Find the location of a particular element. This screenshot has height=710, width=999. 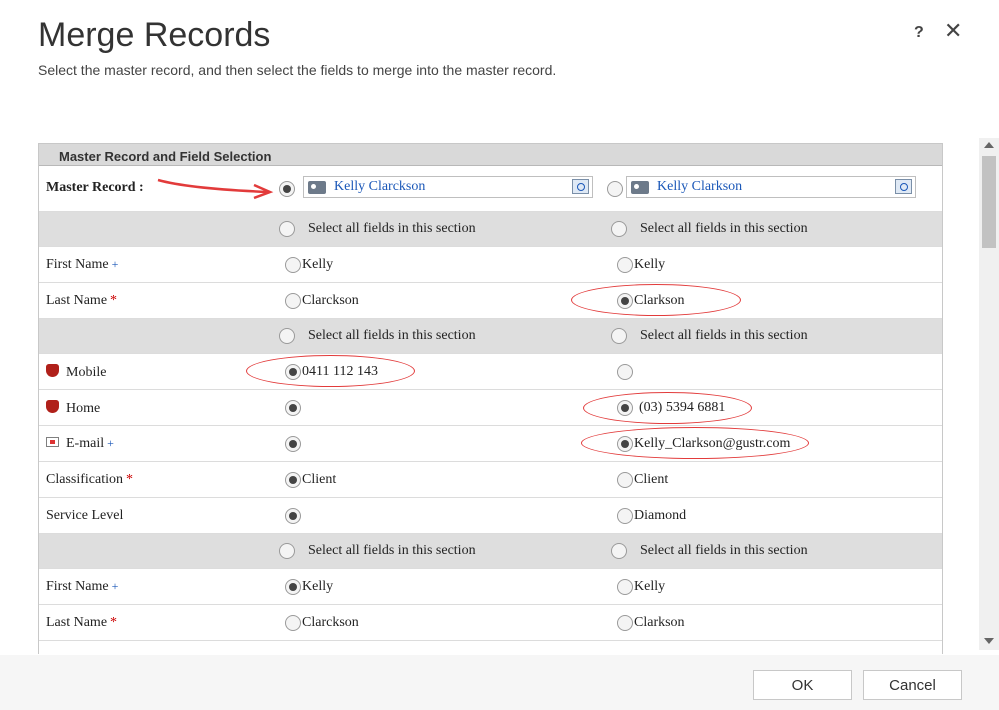

help-button: ? is located at coordinates (919, 33).